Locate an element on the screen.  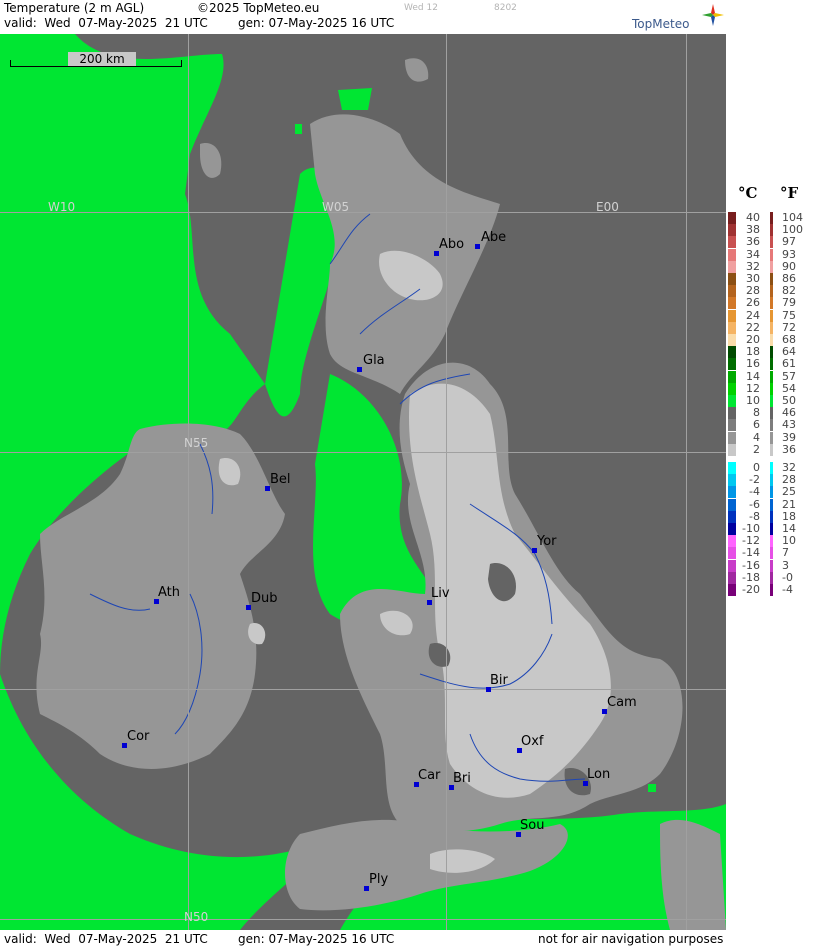
legend-celsius-value: 26 is located at coordinates (753, 303).